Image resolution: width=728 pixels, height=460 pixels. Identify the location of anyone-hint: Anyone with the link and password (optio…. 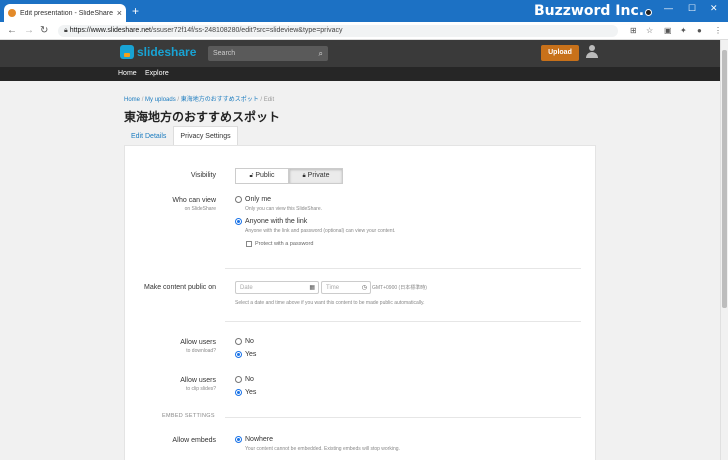
(320, 231).